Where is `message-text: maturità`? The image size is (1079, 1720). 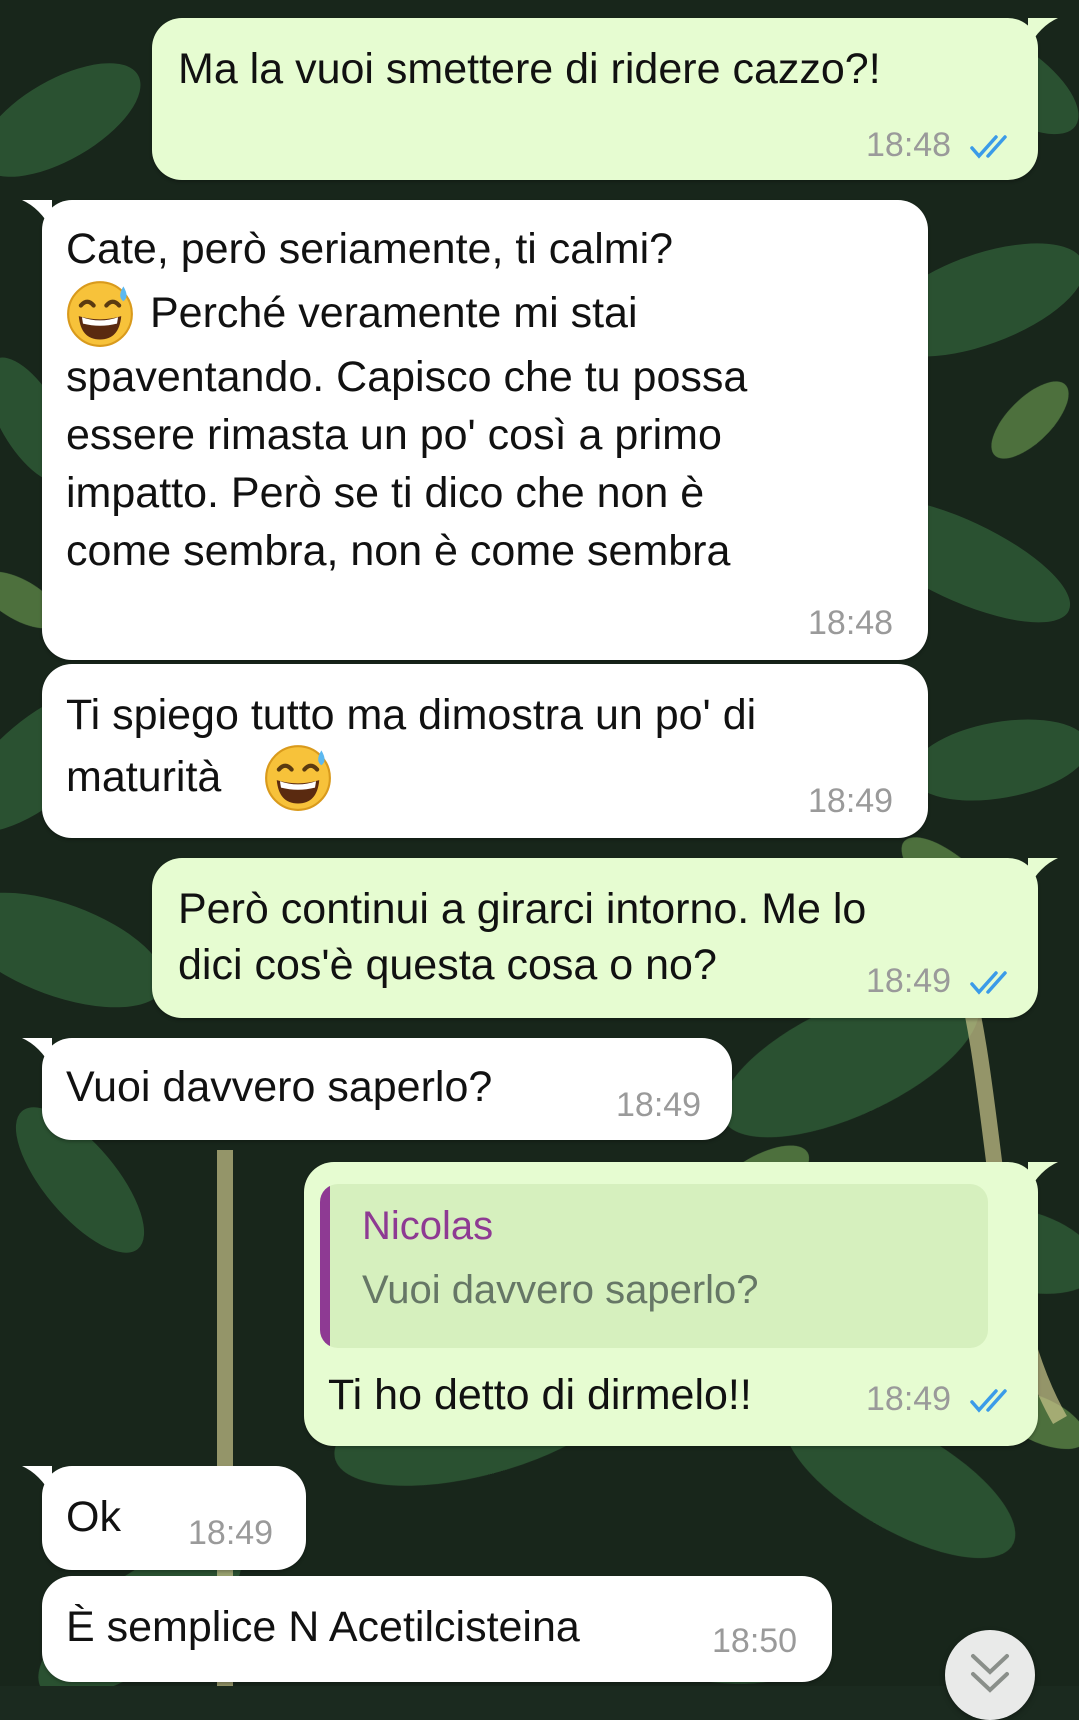
message-text: maturità is located at coordinates (144, 777).